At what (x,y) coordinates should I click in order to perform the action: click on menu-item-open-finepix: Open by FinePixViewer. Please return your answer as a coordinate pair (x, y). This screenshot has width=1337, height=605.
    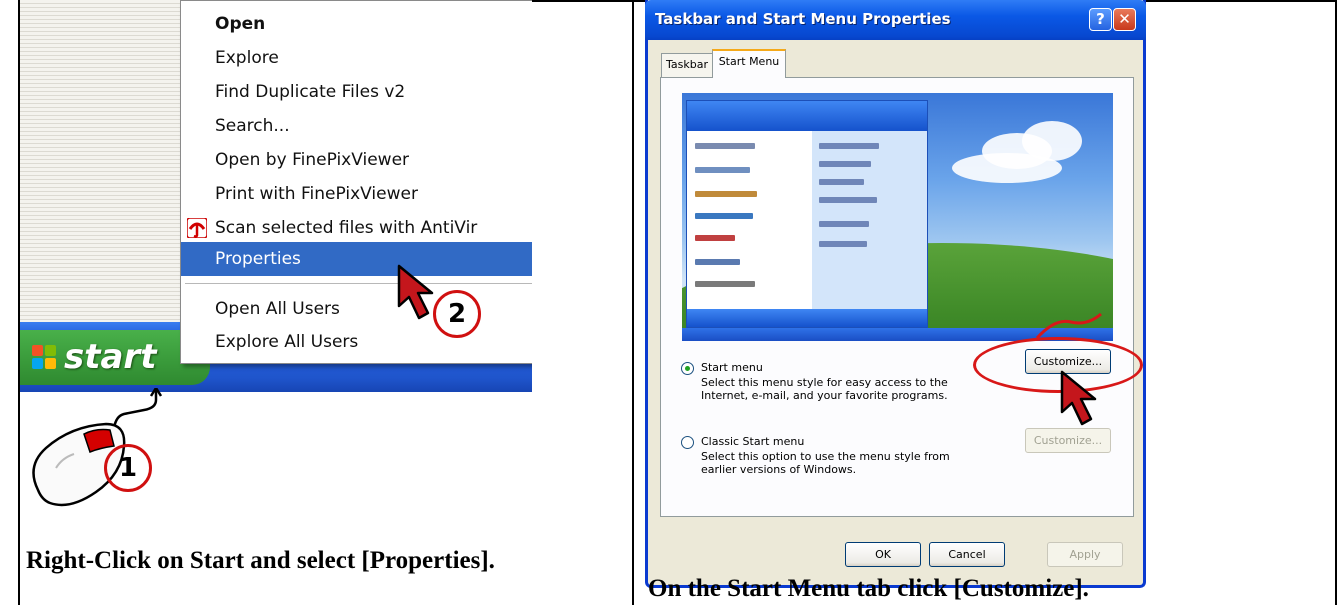
    Looking at the image, I should click on (356, 160).